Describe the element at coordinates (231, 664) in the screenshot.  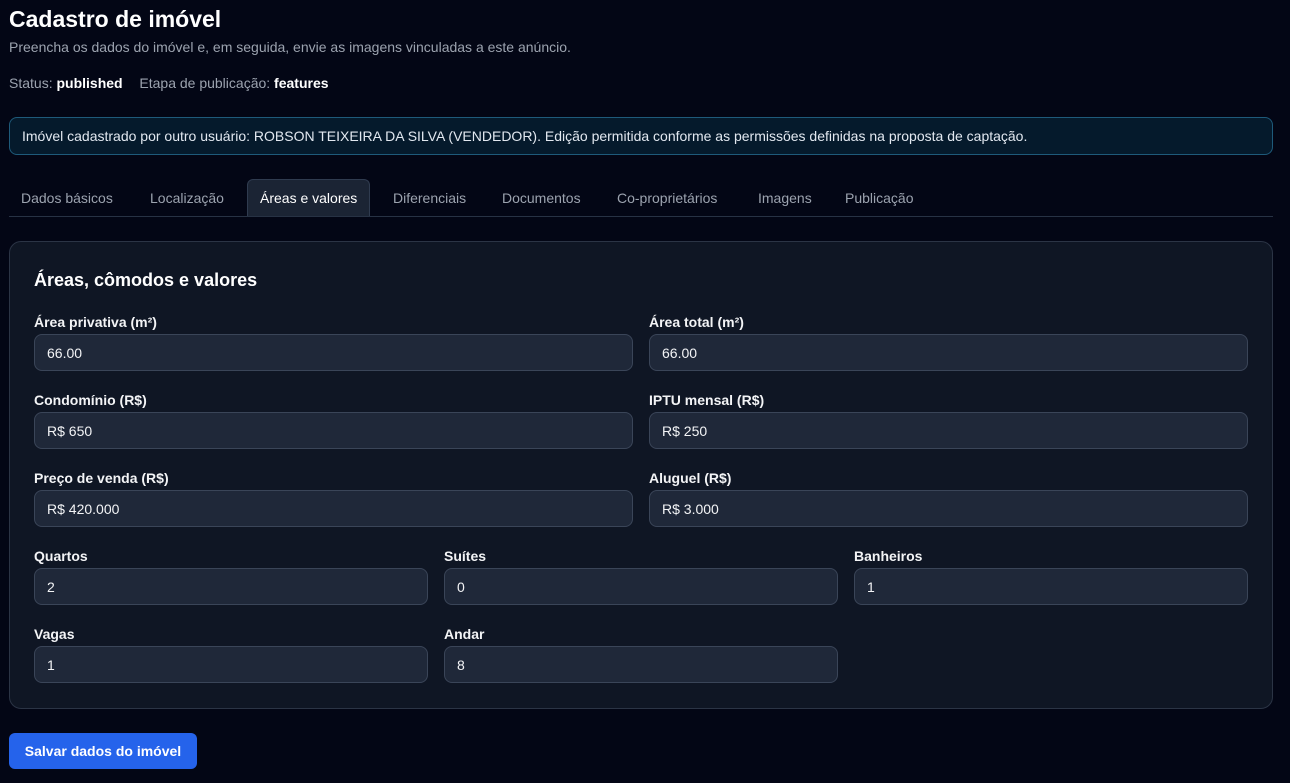
I see `vagas-input` at that location.